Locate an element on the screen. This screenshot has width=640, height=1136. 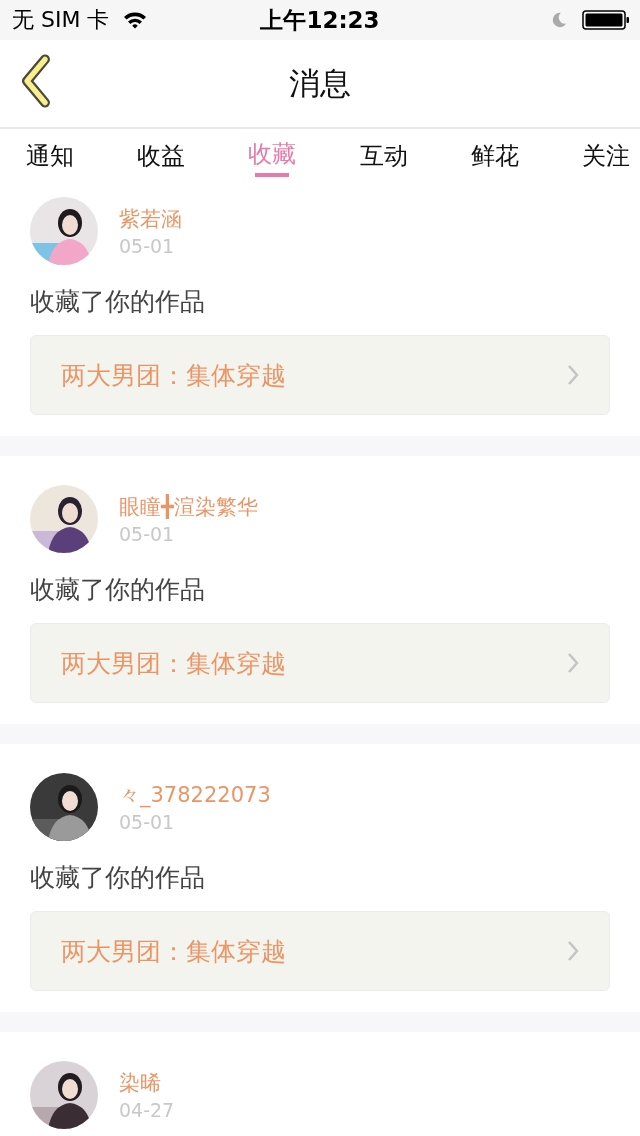
battery-icon is located at coordinates (606, 20).